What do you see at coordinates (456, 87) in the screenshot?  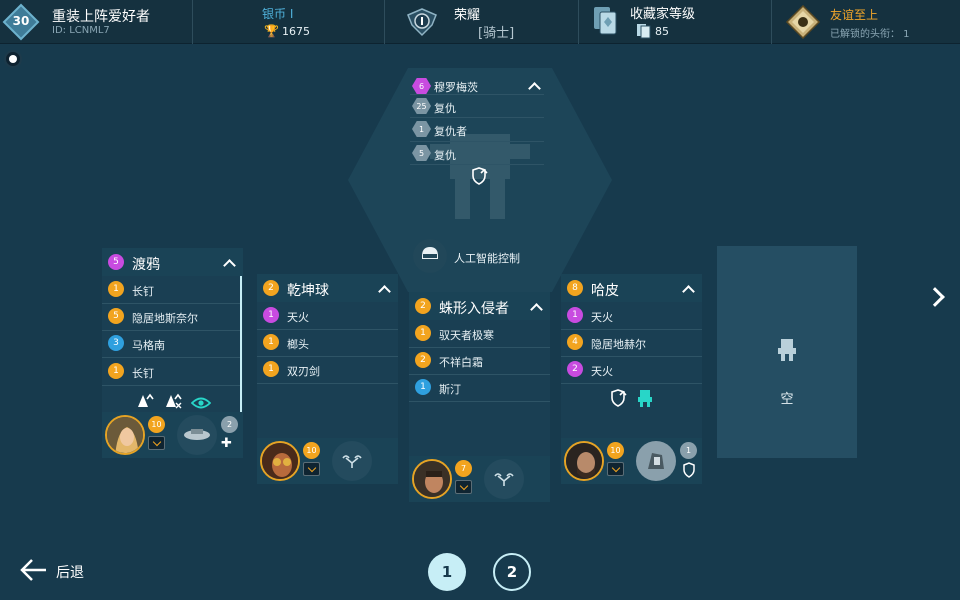 I see `weapon-name: 穆罗梅茨` at bounding box center [456, 87].